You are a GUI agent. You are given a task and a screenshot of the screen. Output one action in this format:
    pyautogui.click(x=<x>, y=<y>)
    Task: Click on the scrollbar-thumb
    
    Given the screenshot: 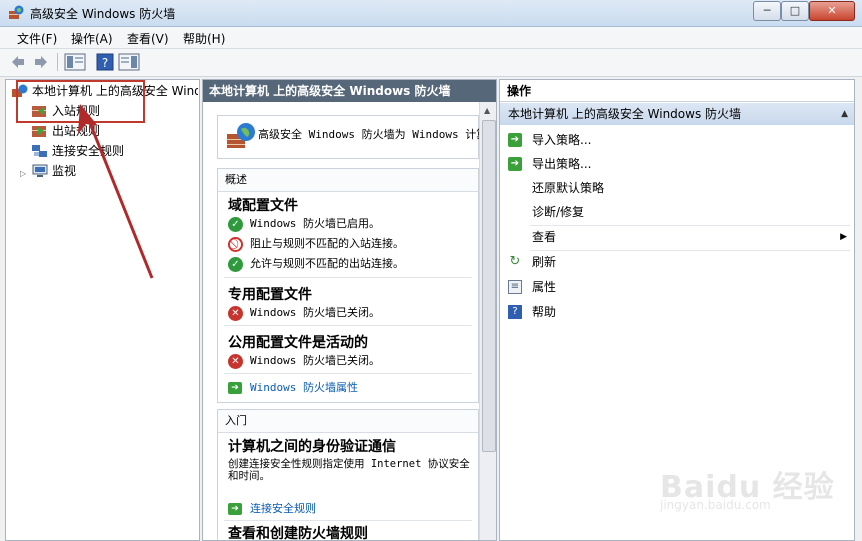 What is the action you would take?
    pyautogui.click(x=489, y=286)
    